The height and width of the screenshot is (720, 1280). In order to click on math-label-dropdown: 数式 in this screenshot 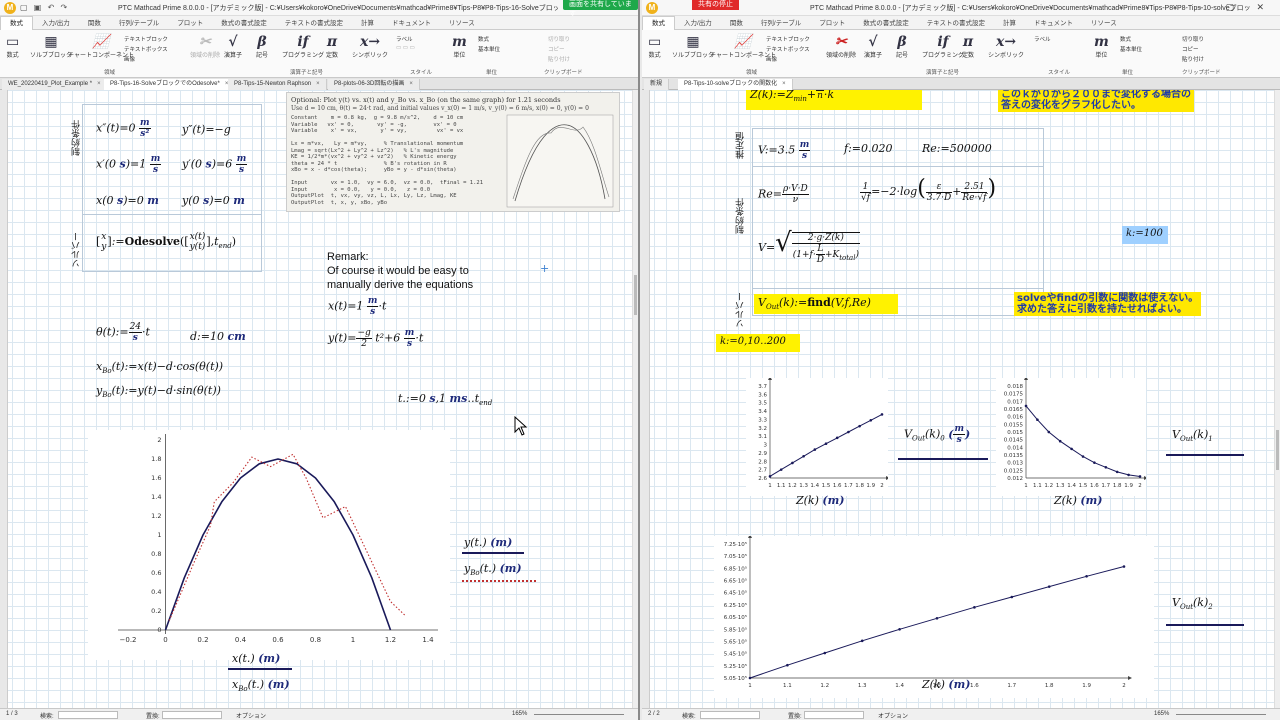, I will do `click(1125, 39)`.